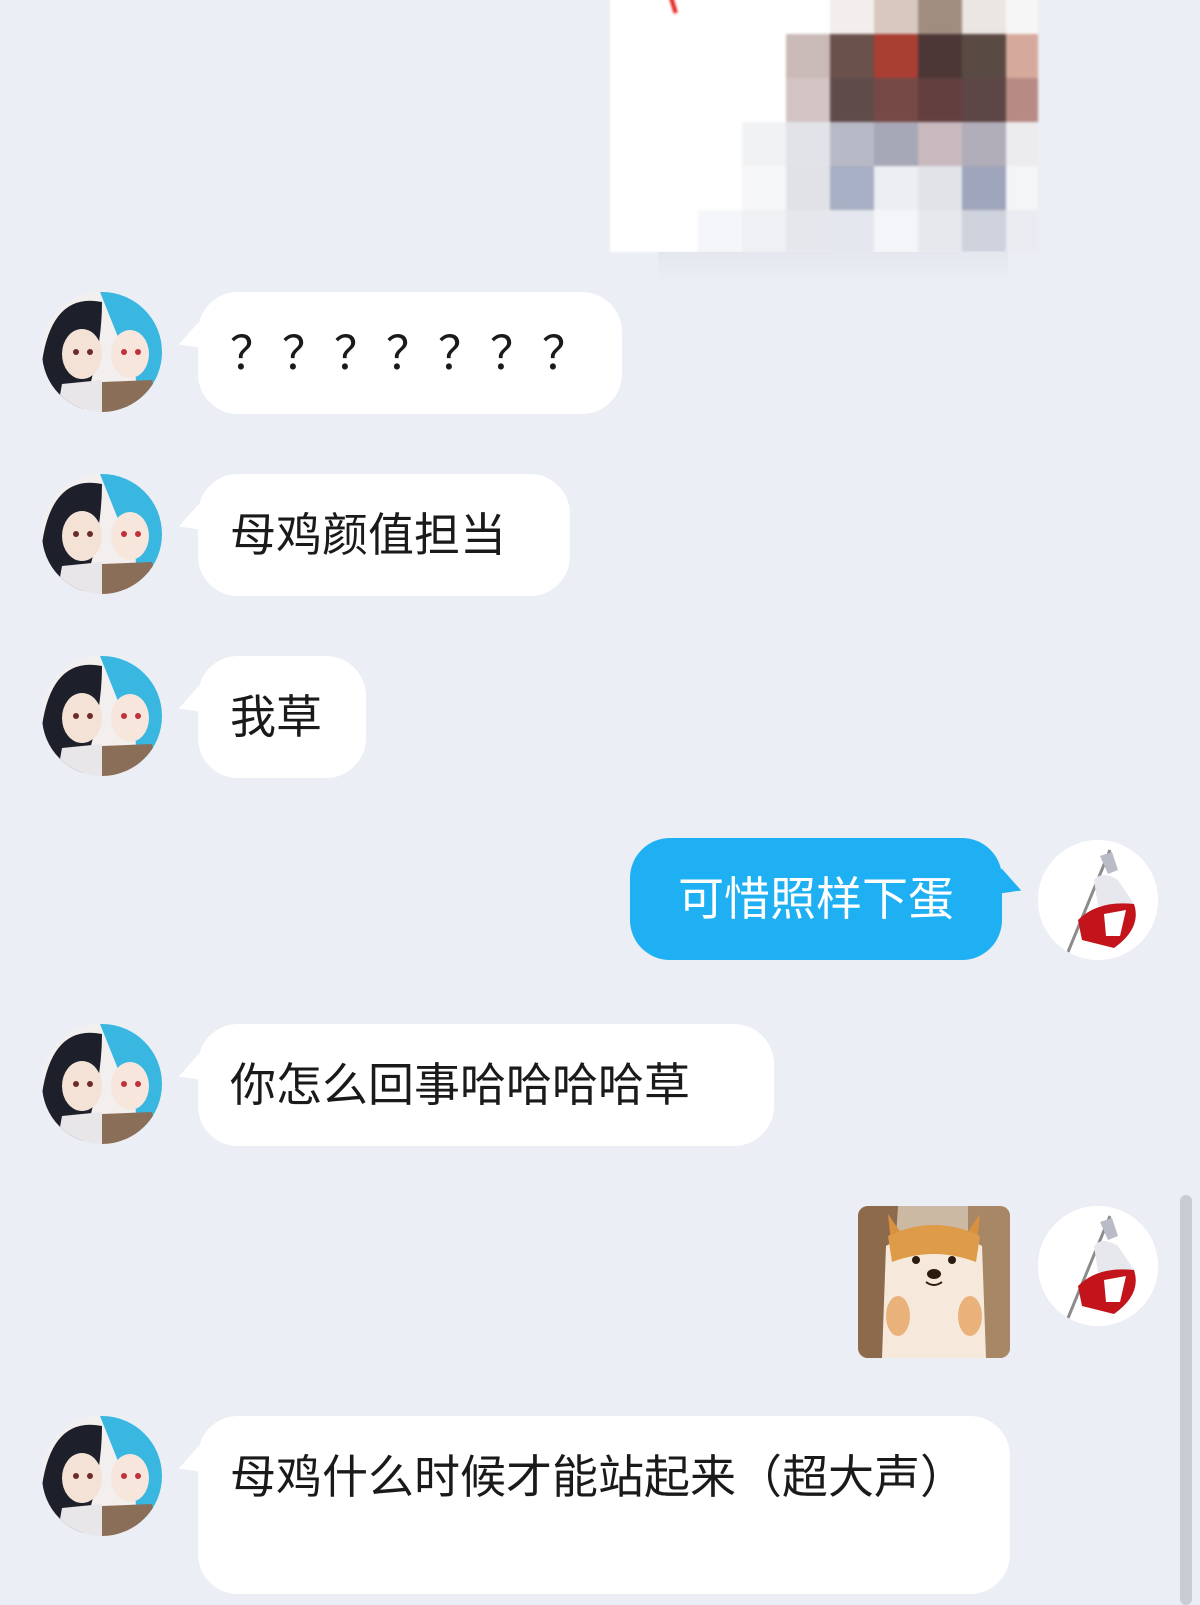 Image resolution: width=1200 pixels, height=1605 pixels. I want to click on image-shadow, so click(833, 267).